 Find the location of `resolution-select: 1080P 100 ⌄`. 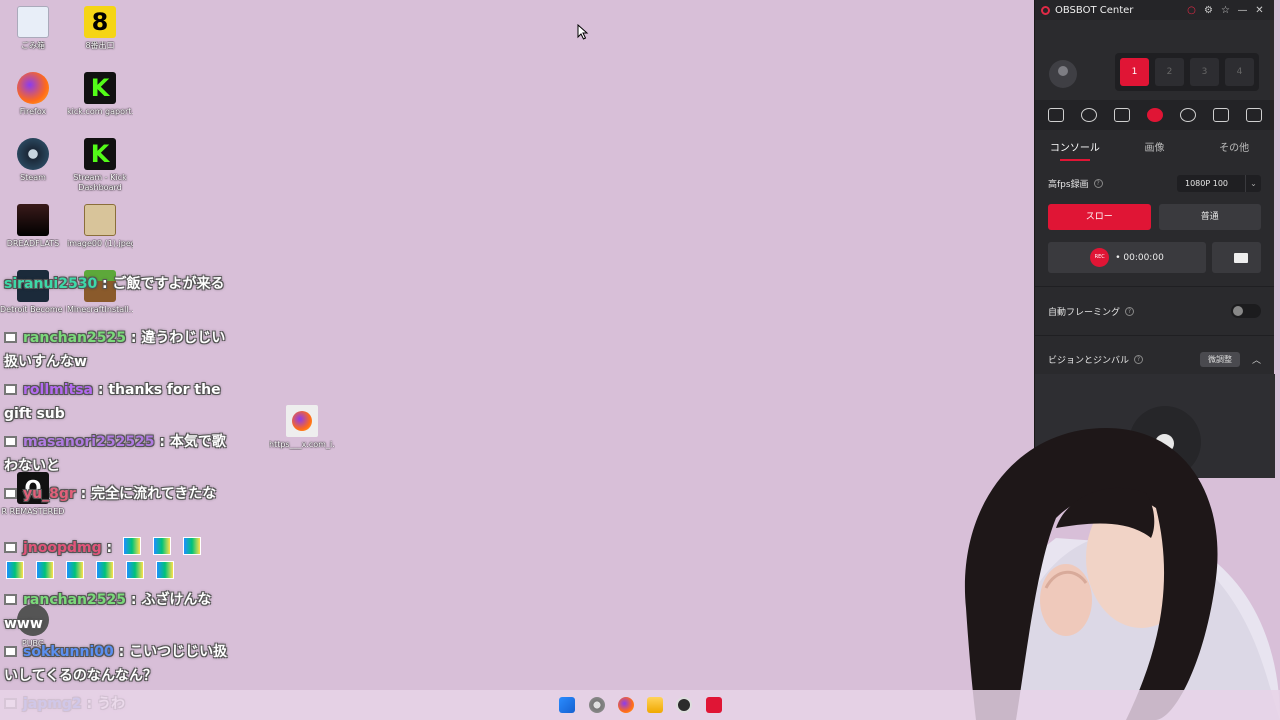

resolution-select: 1080P 100 ⌄ is located at coordinates (1219, 183).